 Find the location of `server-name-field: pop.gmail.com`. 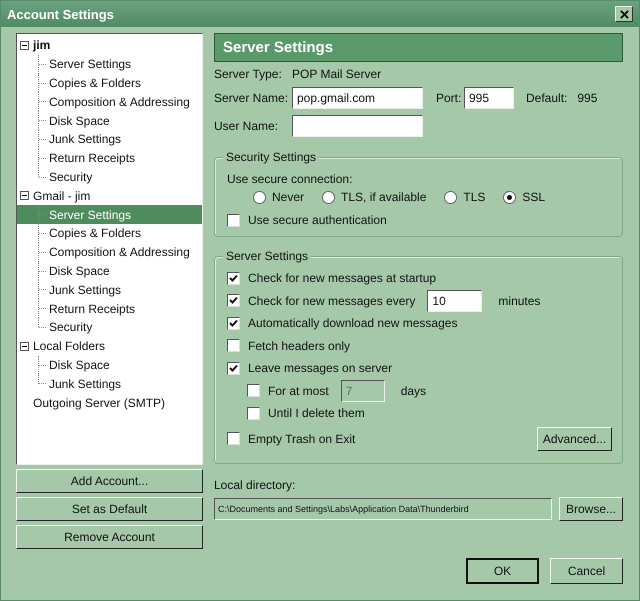

server-name-field: pop.gmail.com is located at coordinates (357, 98).